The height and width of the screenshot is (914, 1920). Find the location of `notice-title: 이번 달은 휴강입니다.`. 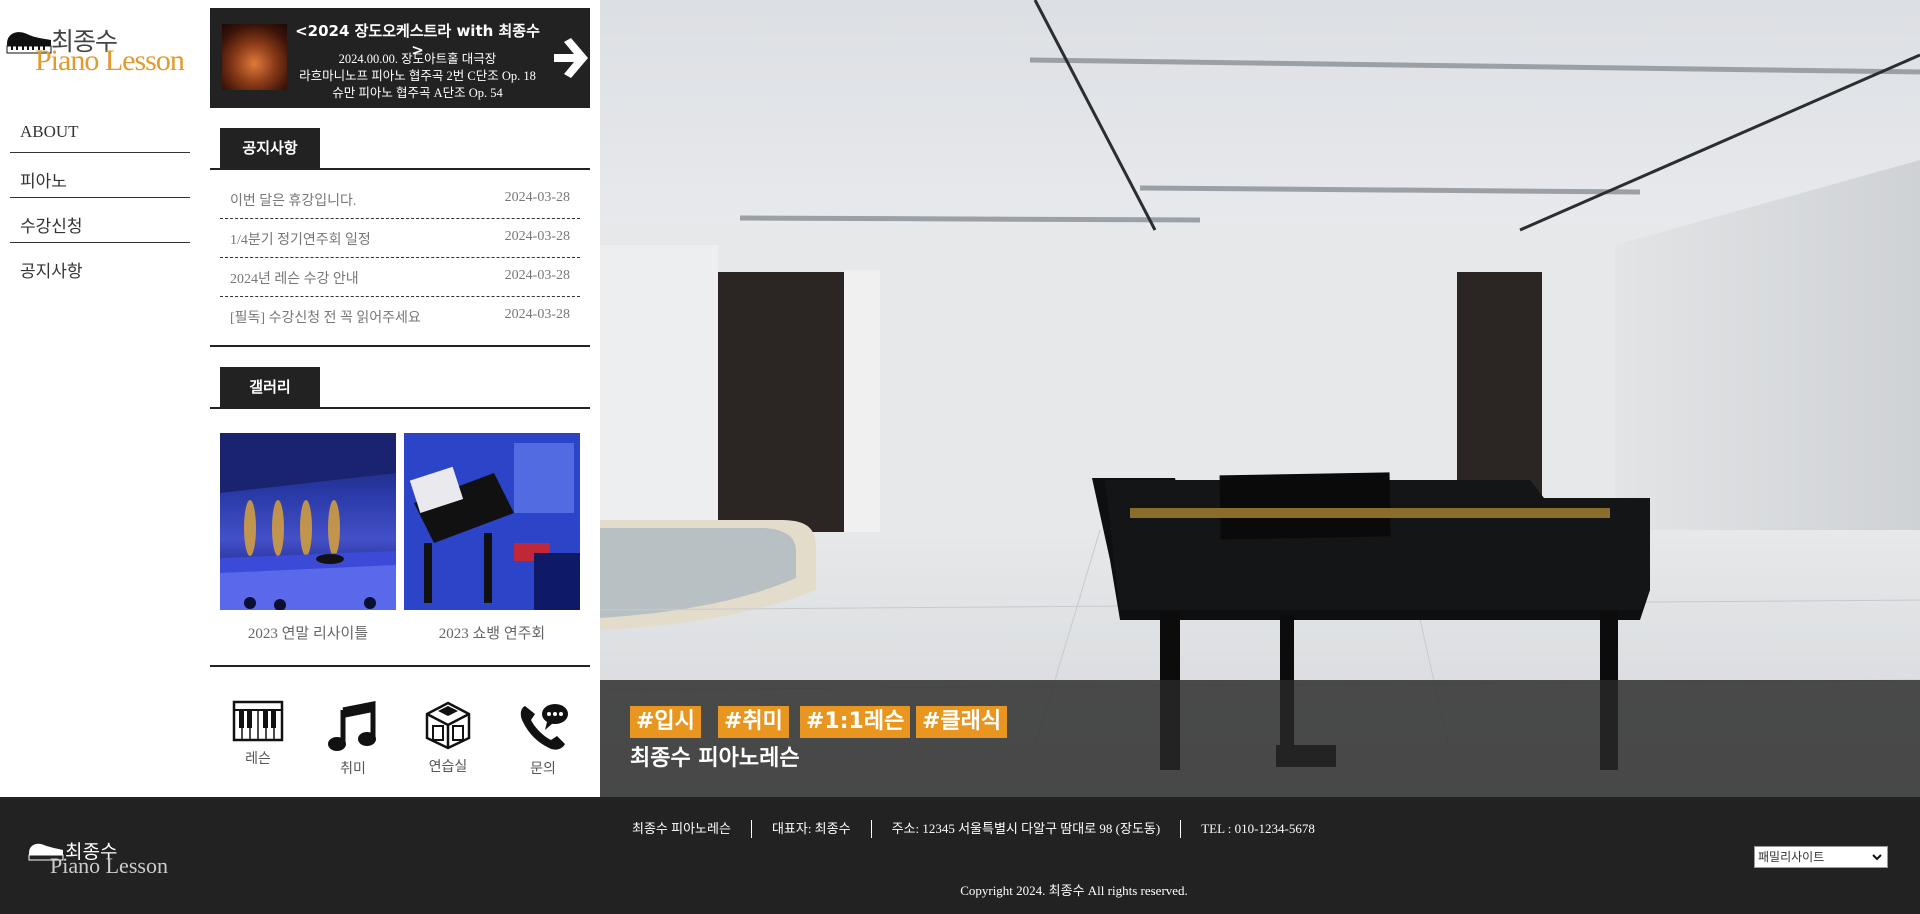

notice-title: 이번 달은 휴강입니다. is located at coordinates (293, 201).